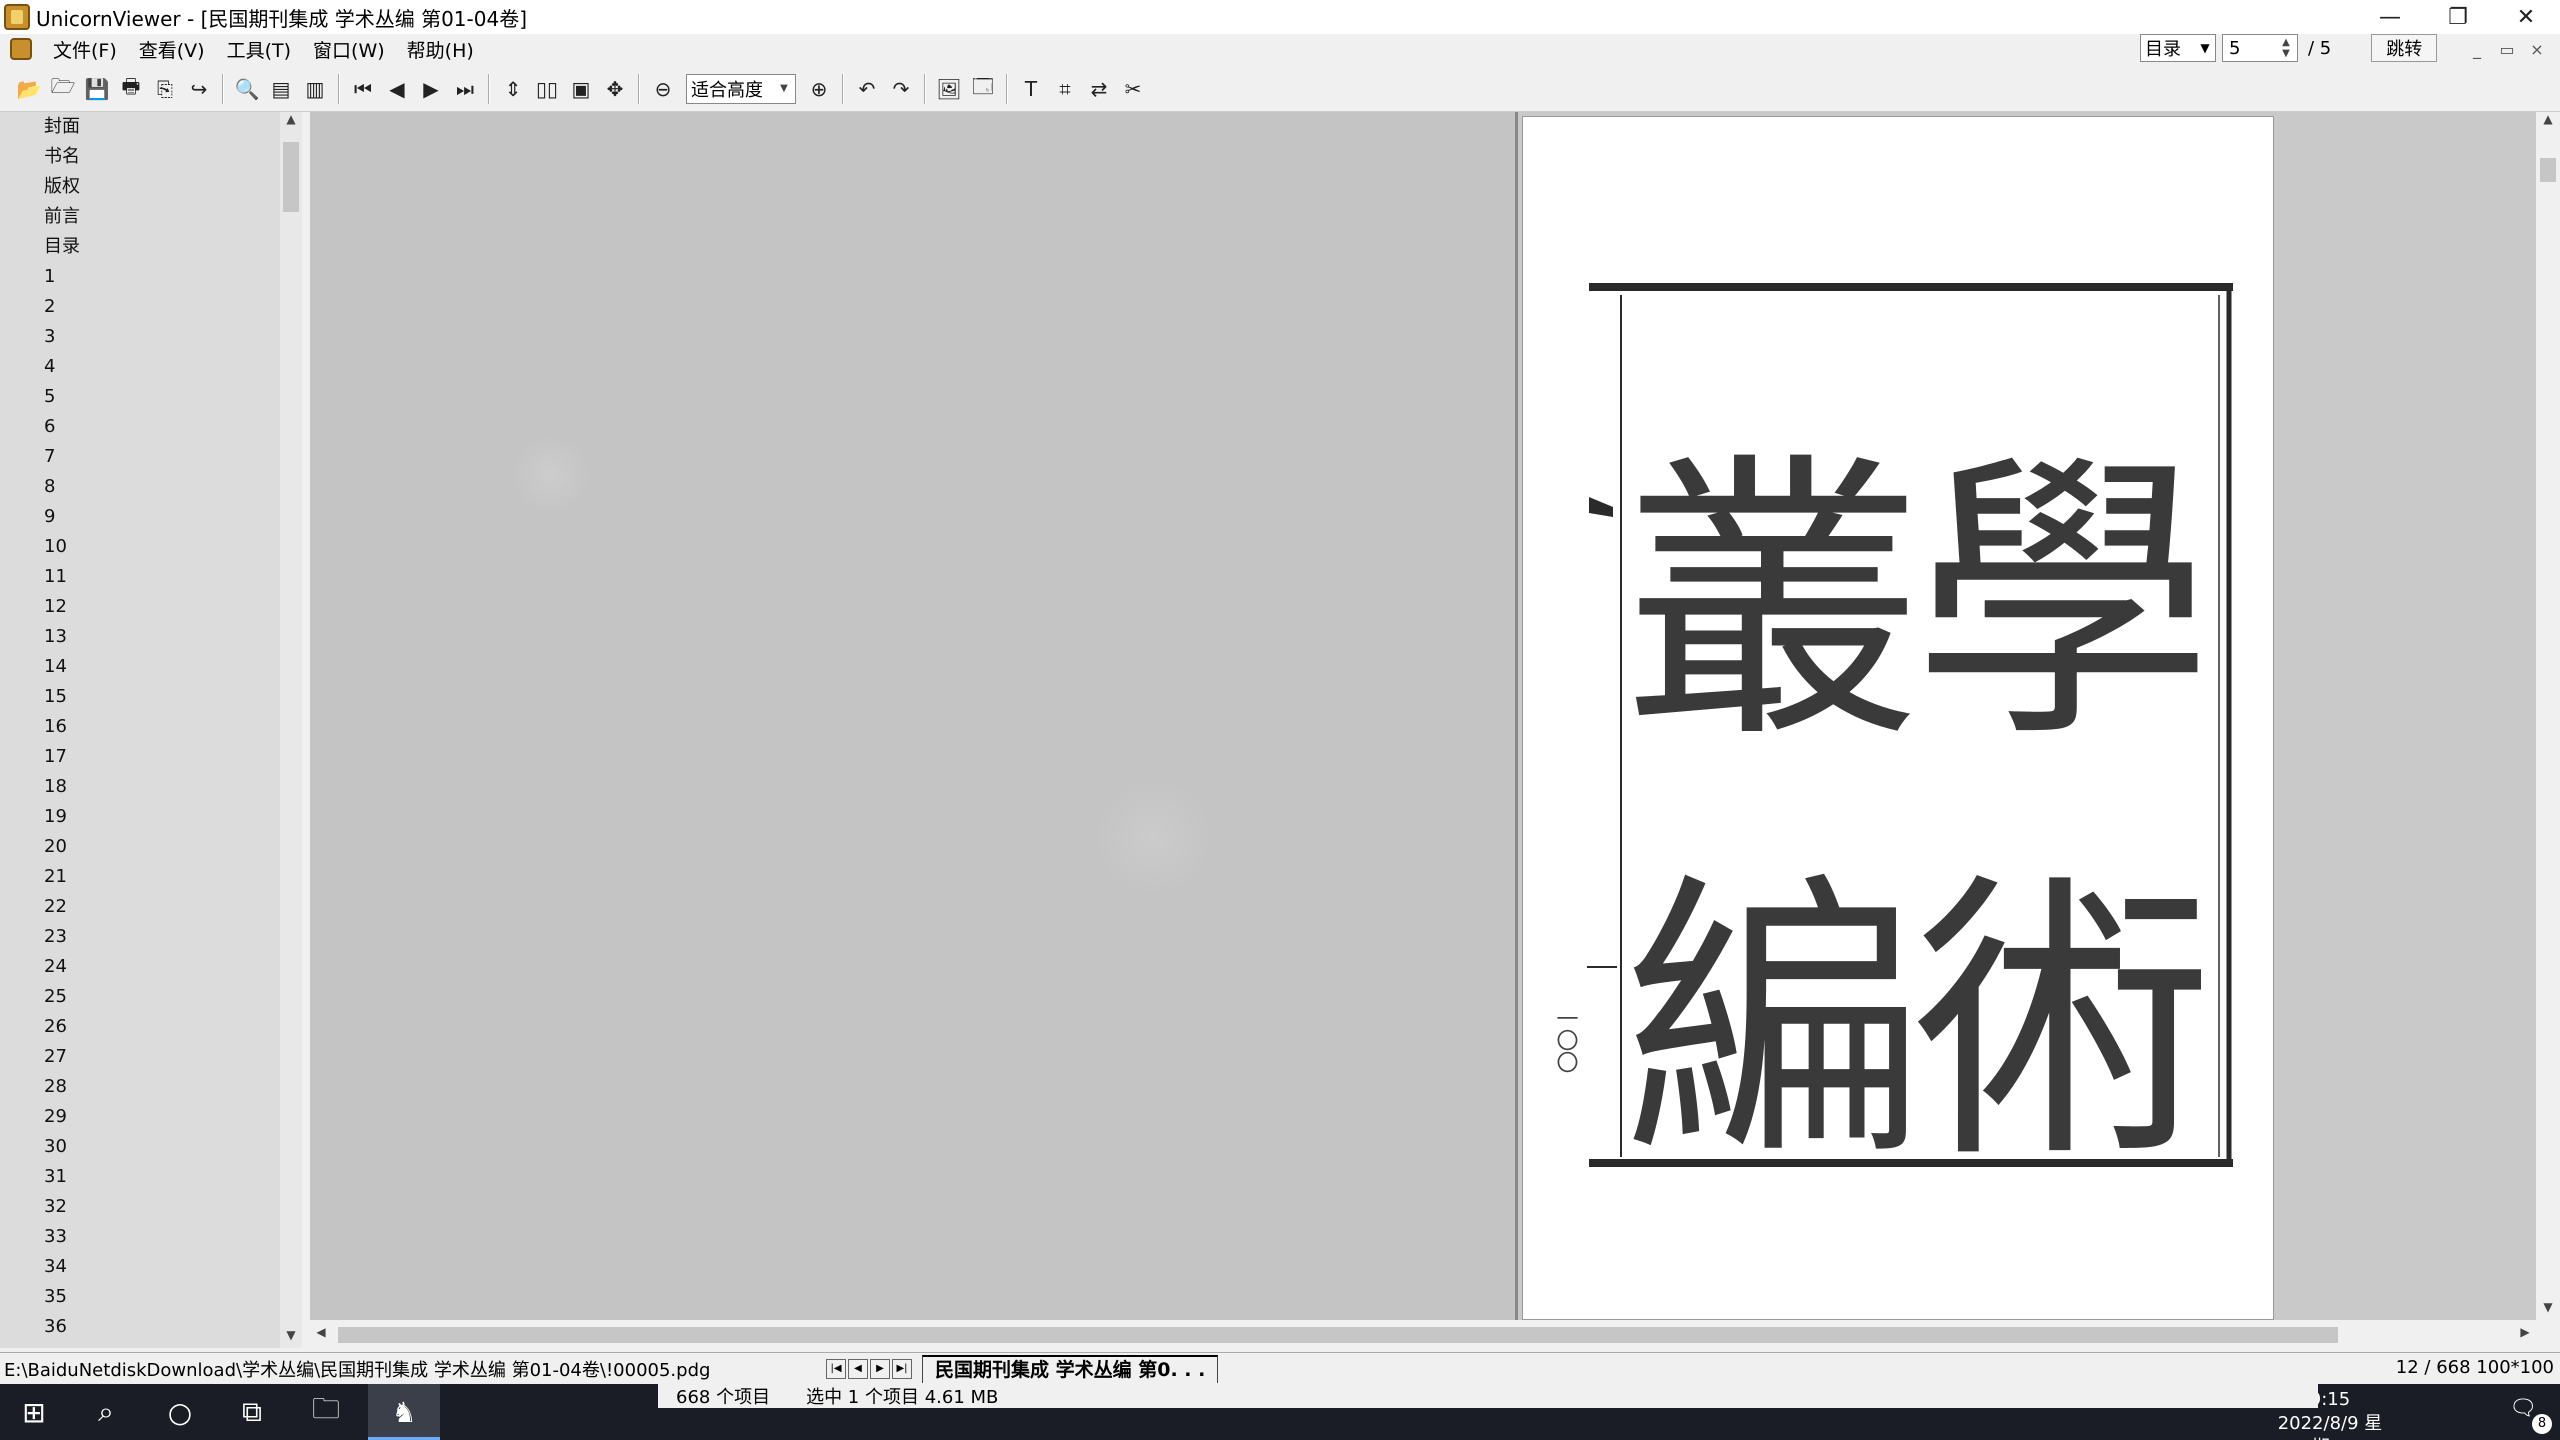  I want to click on toc-item: 12, so click(140, 607).